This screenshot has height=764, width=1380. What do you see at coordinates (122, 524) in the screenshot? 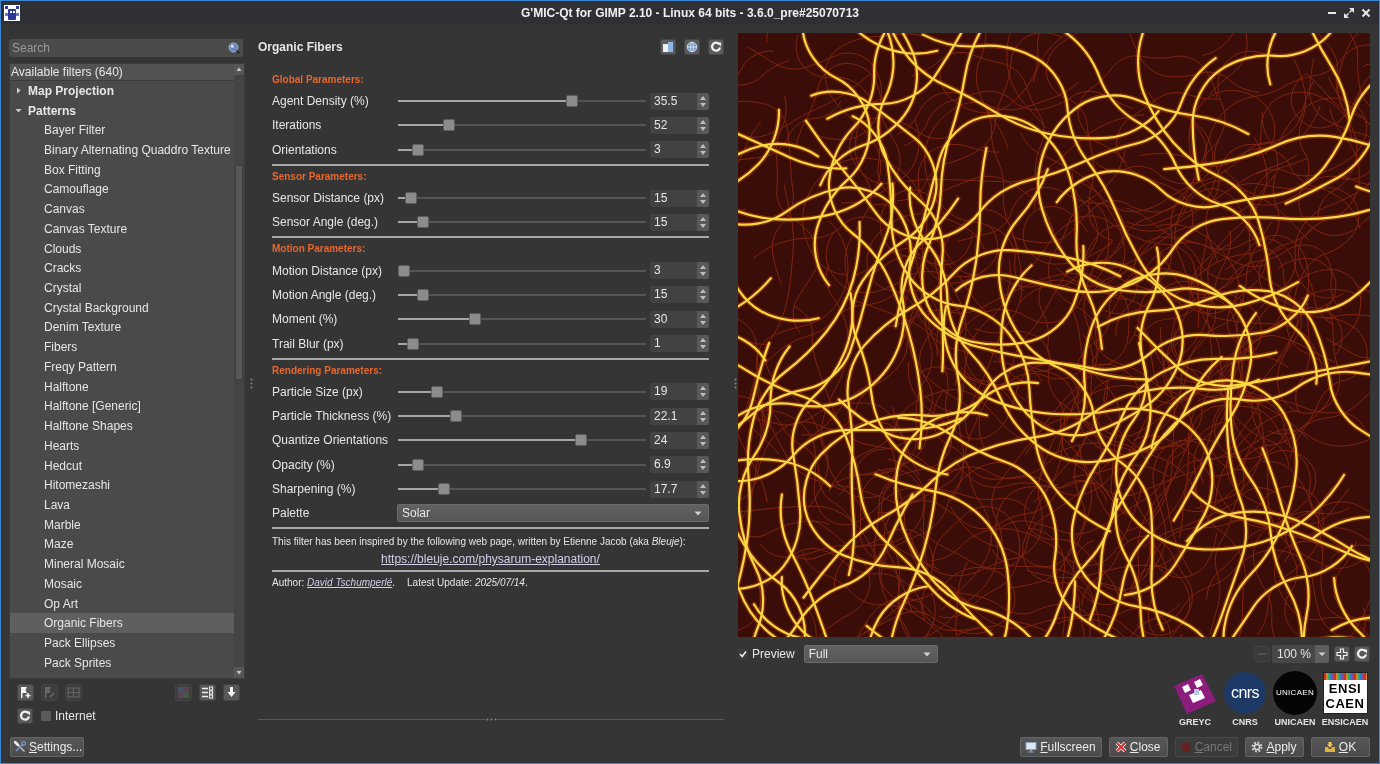
I see `tree-item: Marble` at bounding box center [122, 524].